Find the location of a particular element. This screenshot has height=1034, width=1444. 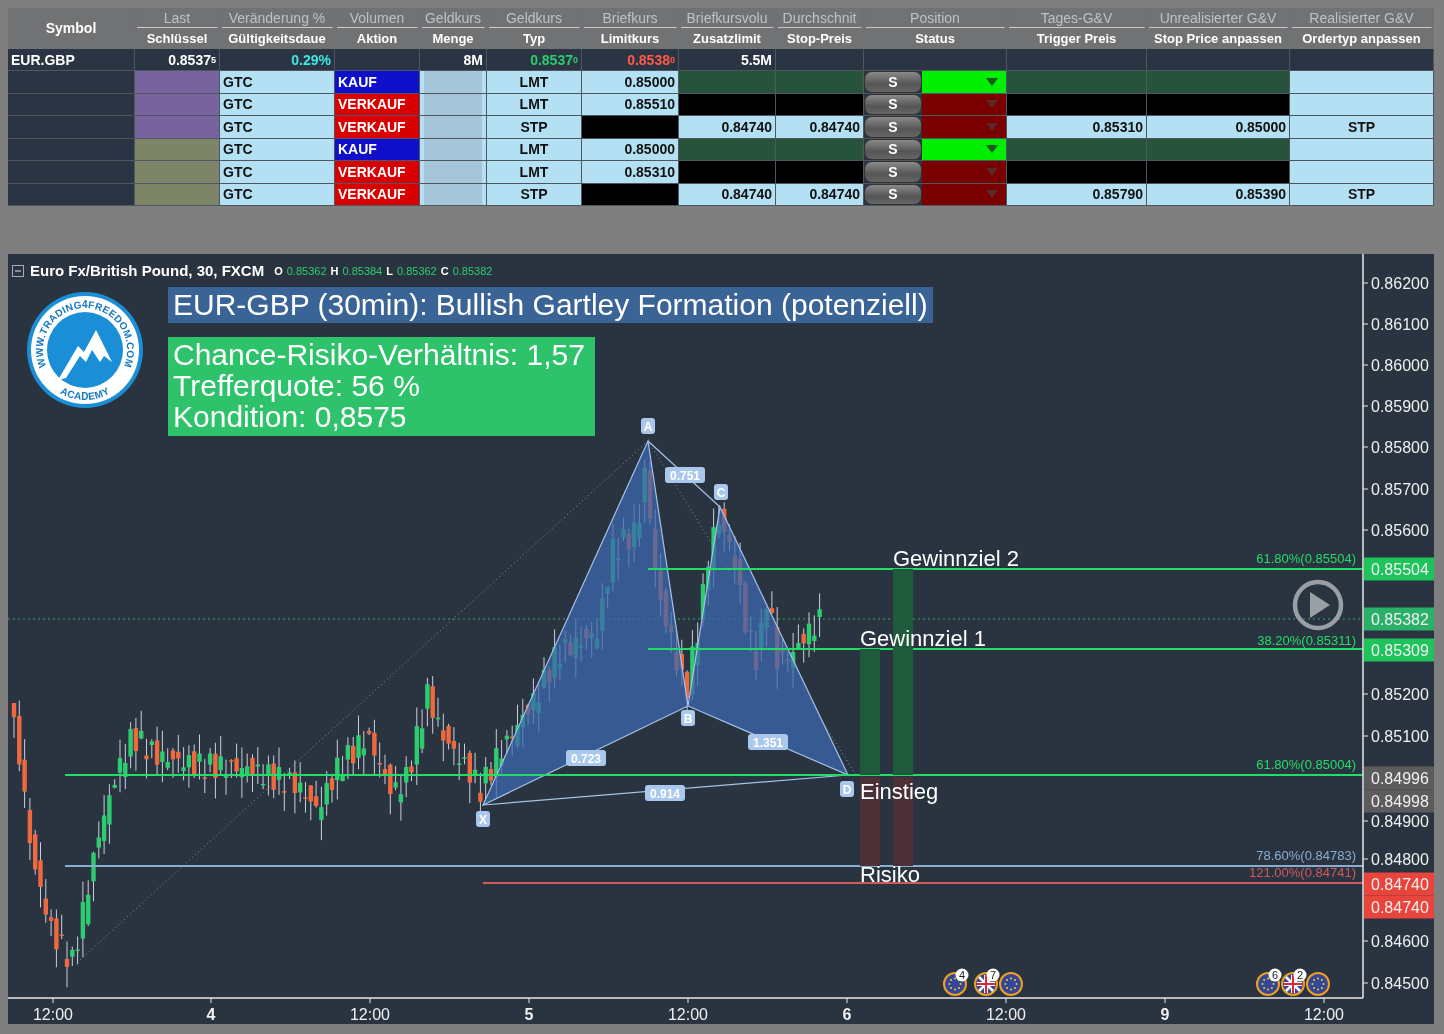

pattern-point-label: C is located at coordinates (721, 492).